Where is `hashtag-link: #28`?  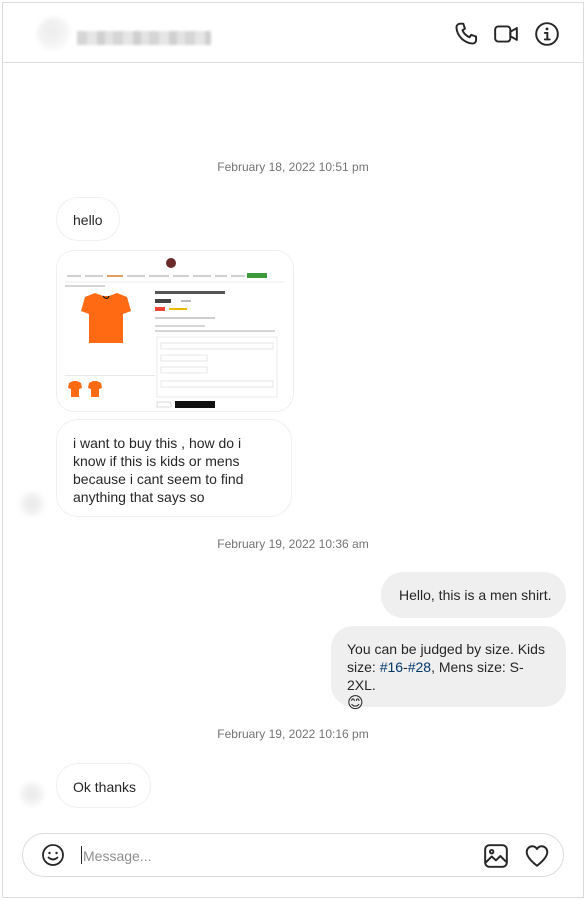 hashtag-link: #28 is located at coordinates (419, 667).